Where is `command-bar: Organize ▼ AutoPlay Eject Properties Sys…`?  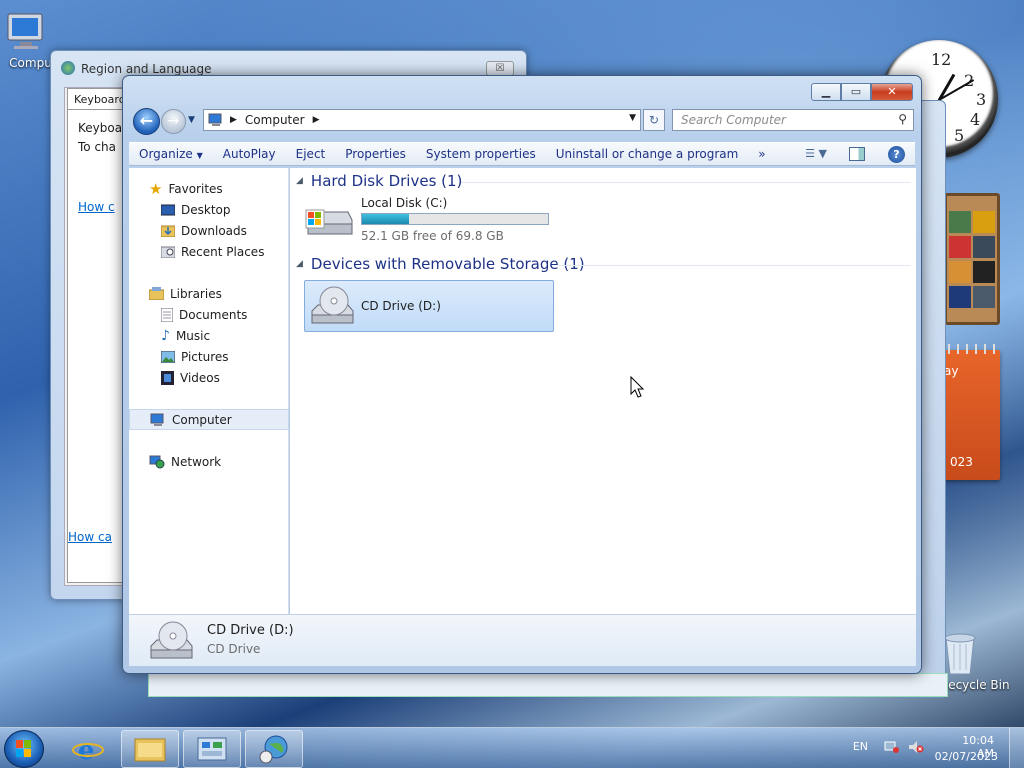 command-bar: Organize ▼ AutoPlay Eject Properties Sys… is located at coordinates (522, 154).